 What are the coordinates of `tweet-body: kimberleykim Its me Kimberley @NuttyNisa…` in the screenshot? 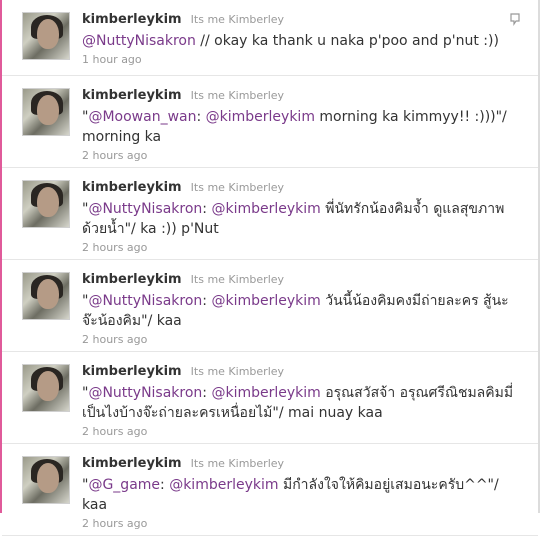 It's located at (300, 38).